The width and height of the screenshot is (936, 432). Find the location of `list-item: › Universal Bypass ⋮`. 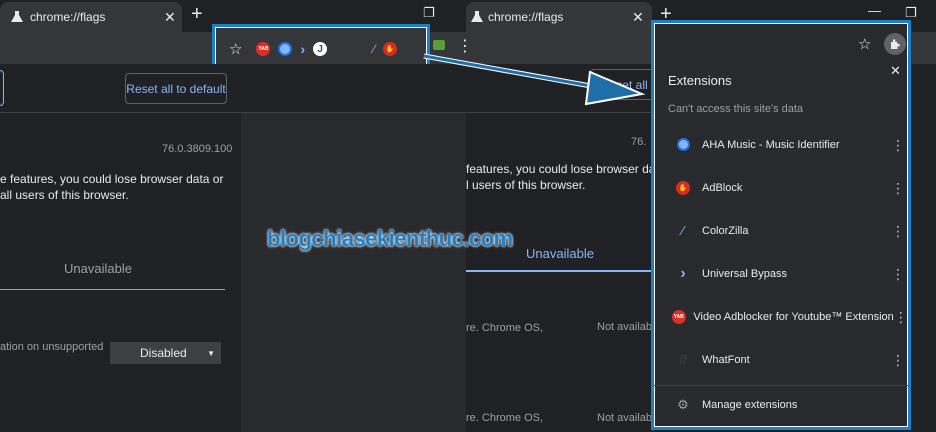

list-item: › Universal Bypass ⋮ is located at coordinates (781, 273).